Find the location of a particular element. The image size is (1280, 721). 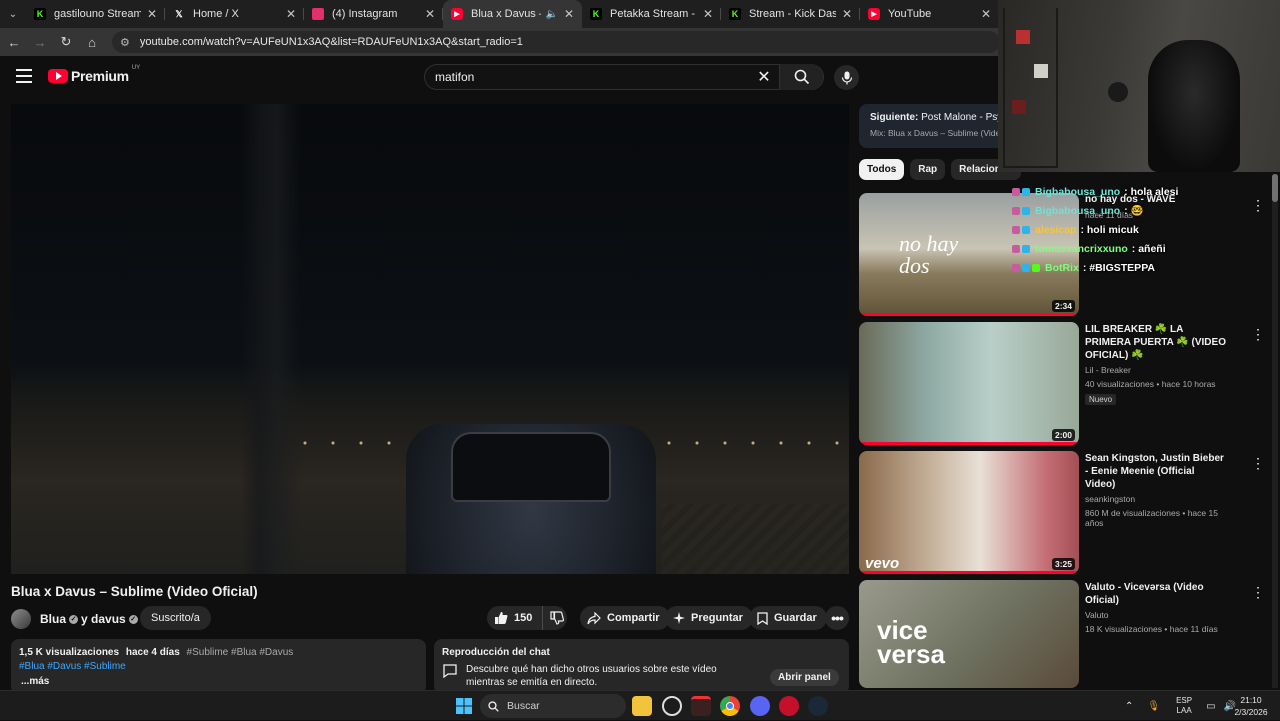

country-code: UY is located at coordinates (136, 68).